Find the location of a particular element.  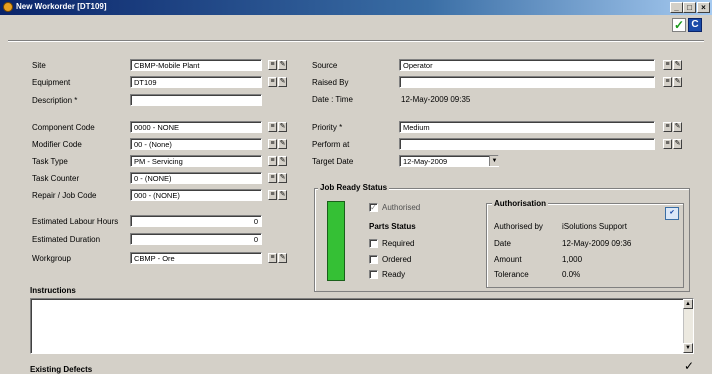

task-counter-field: 0 - (NONE) is located at coordinates (196, 178).